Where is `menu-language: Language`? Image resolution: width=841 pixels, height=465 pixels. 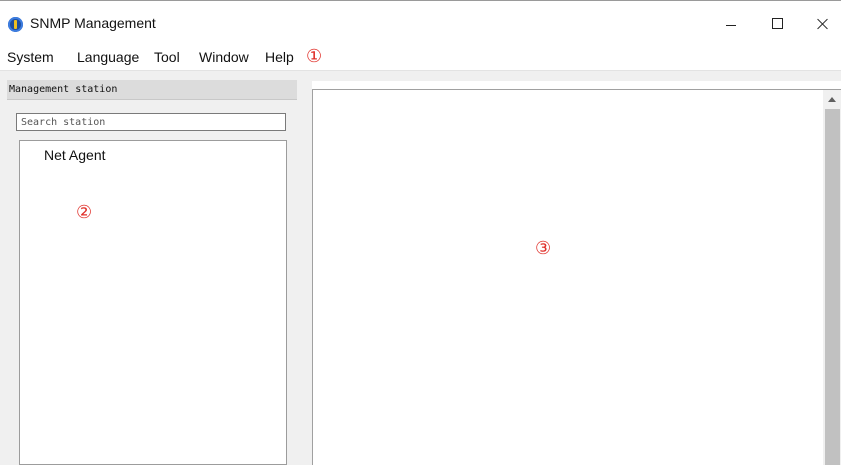
menu-language: Language is located at coordinates (108, 57).